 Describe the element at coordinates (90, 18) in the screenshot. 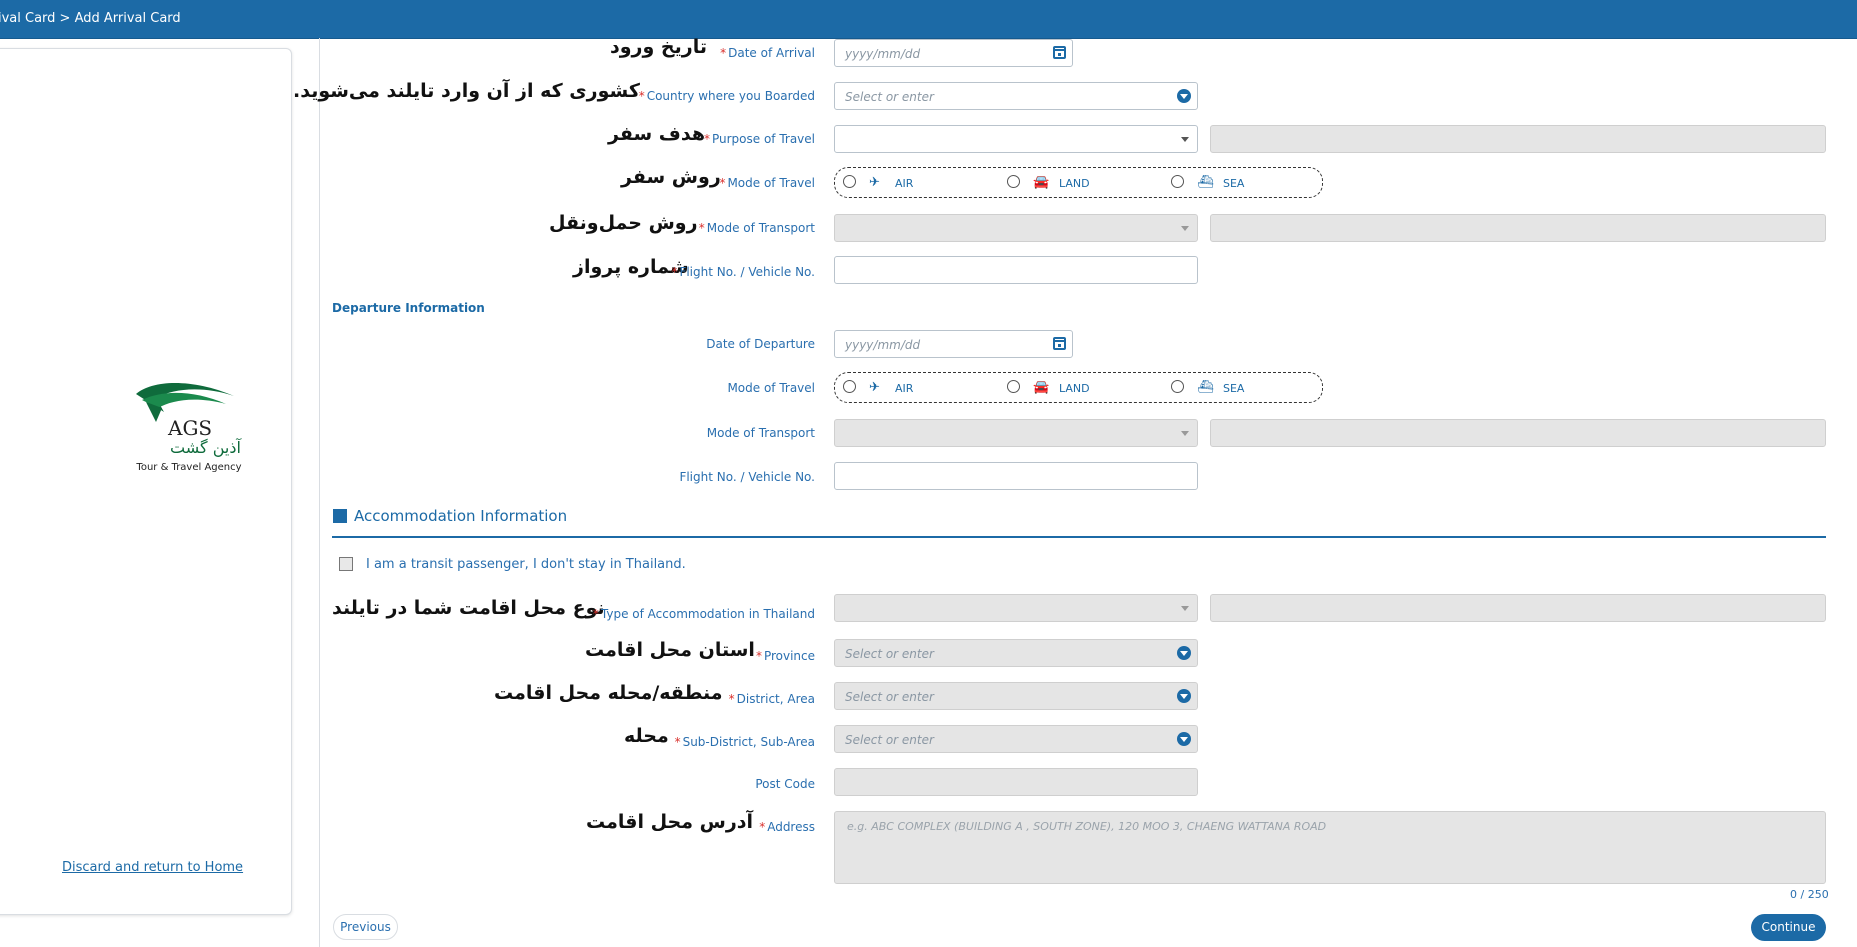

I see `breadcrumb: ival Card > Add Arrival Card` at that location.